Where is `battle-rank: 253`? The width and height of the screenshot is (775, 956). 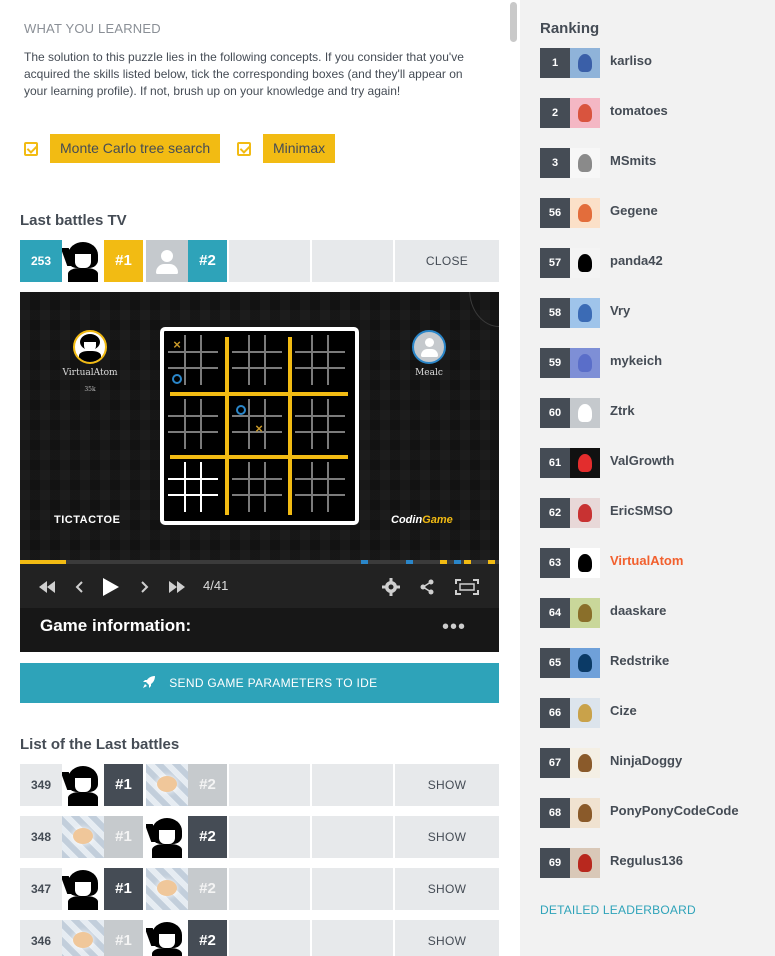
battle-rank: 253 is located at coordinates (41, 261).